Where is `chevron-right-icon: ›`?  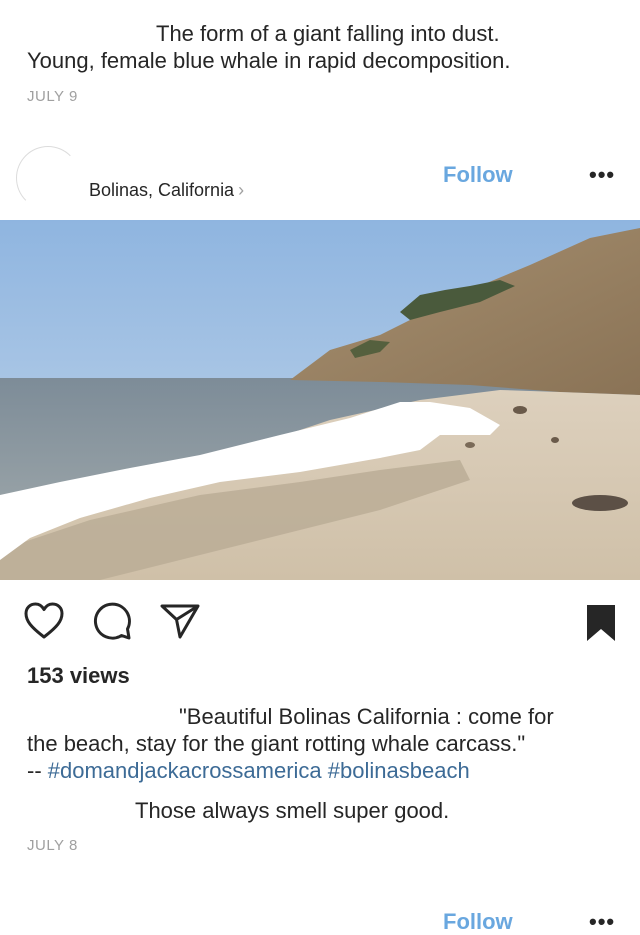
chevron-right-icon: › is located at coordinates (241, 190).